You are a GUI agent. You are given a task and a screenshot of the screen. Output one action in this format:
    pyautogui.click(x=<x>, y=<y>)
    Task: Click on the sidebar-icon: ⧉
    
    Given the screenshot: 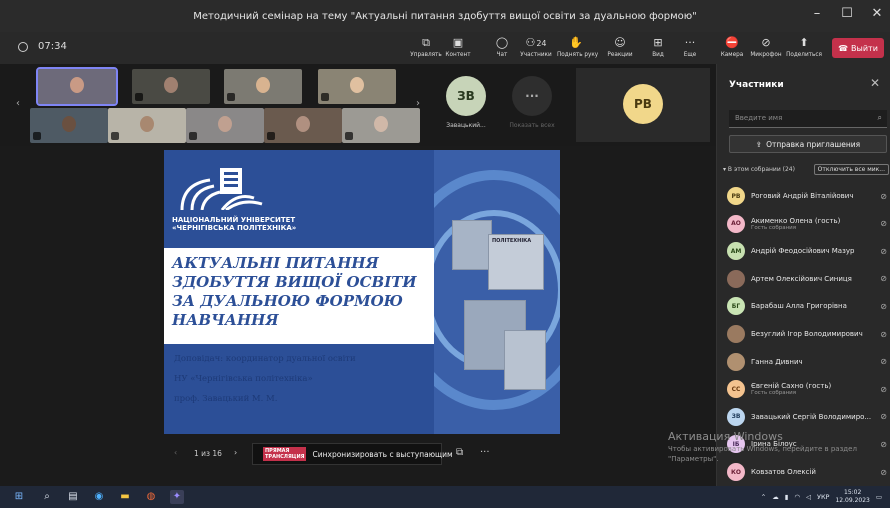 What is the action you would take?
    pyautogui.click(x=459, y=452)
    